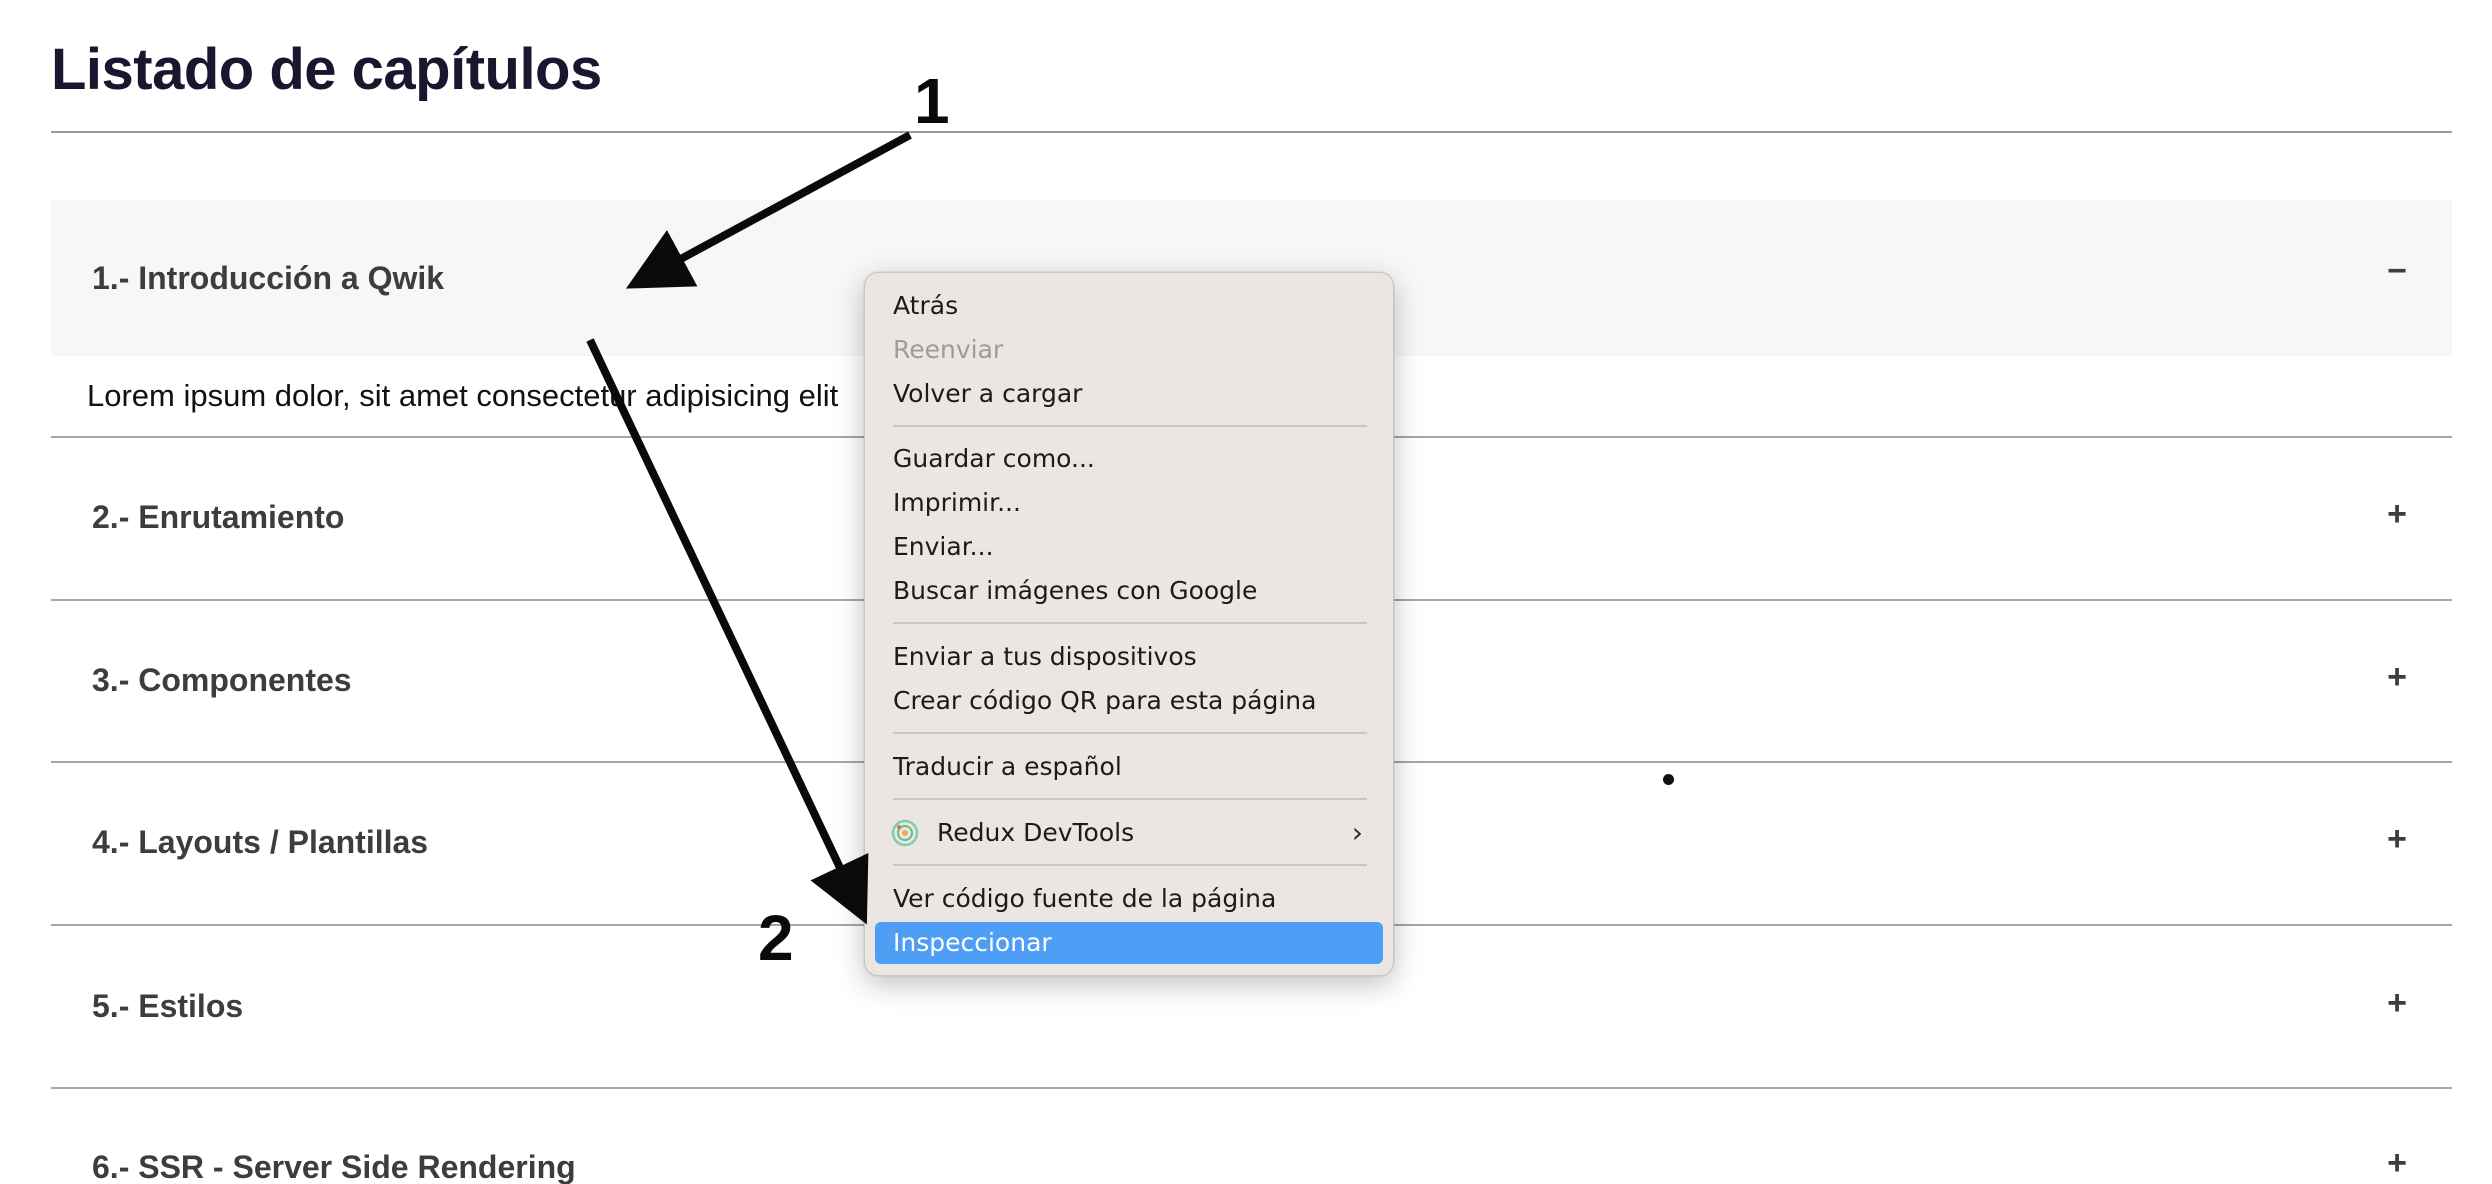  I want to click on annotation-arrows, so click(749, 528).